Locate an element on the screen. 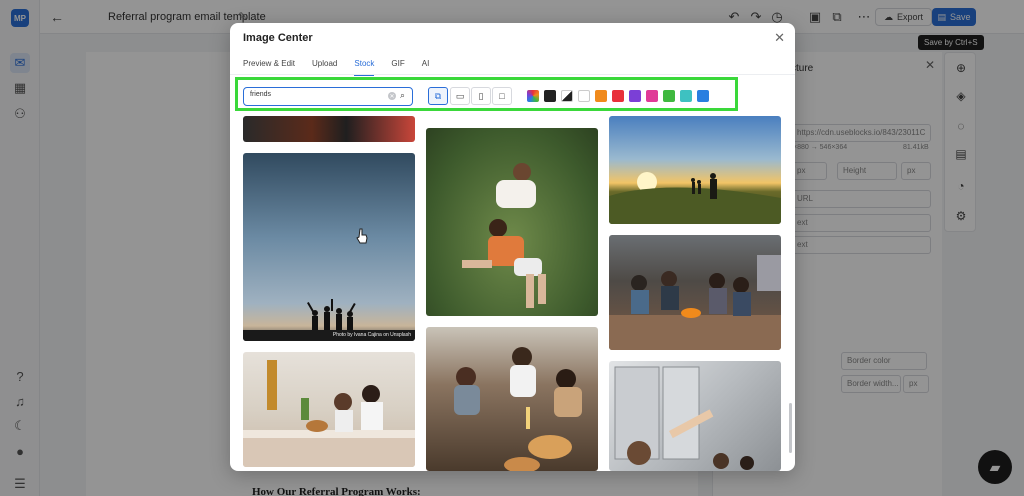 Image resolution: width=1024 pixels, height=496 pixels. color-filter-pink is located at coordinates (652, 96).